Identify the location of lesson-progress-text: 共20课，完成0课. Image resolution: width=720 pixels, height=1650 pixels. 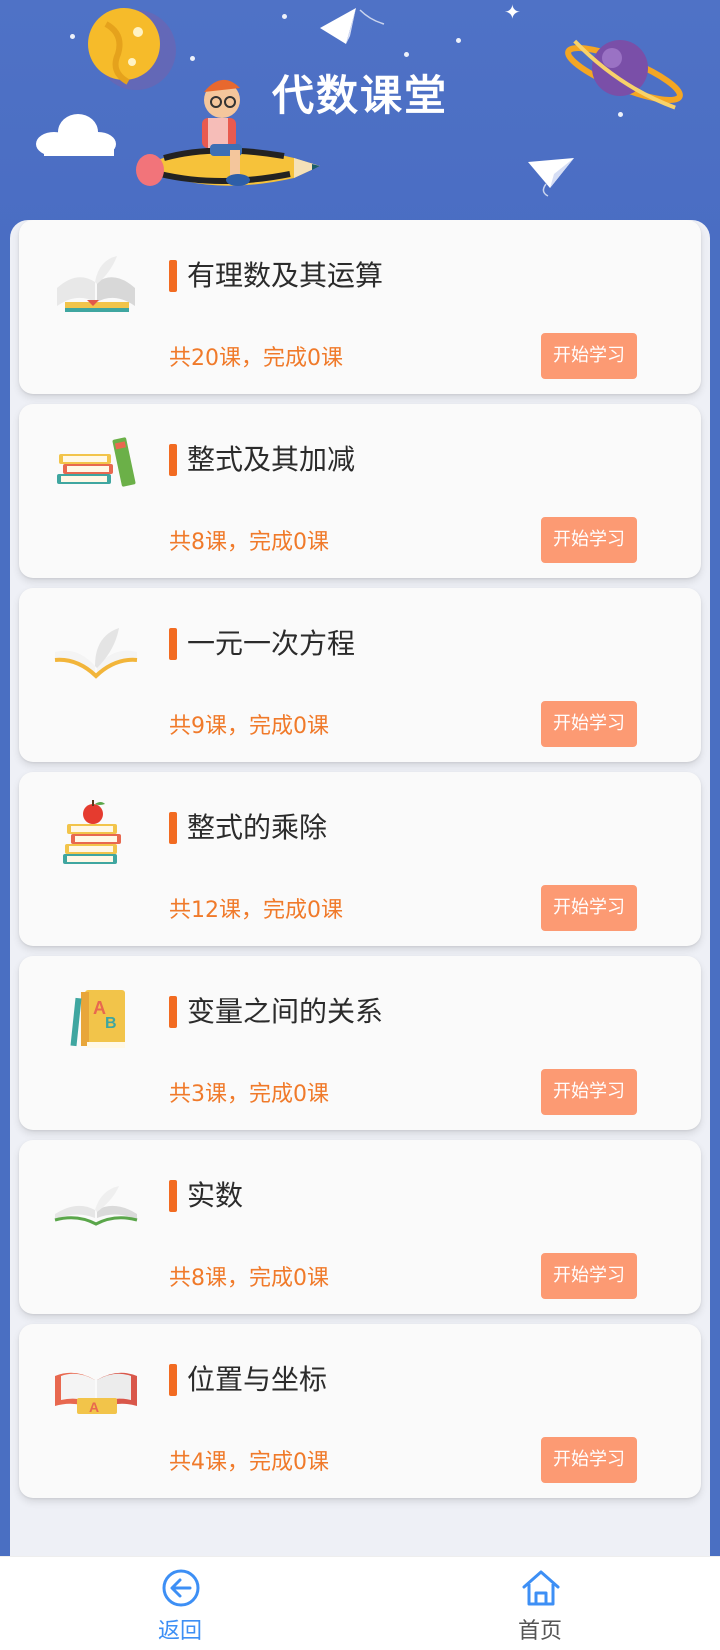
(256, 358).